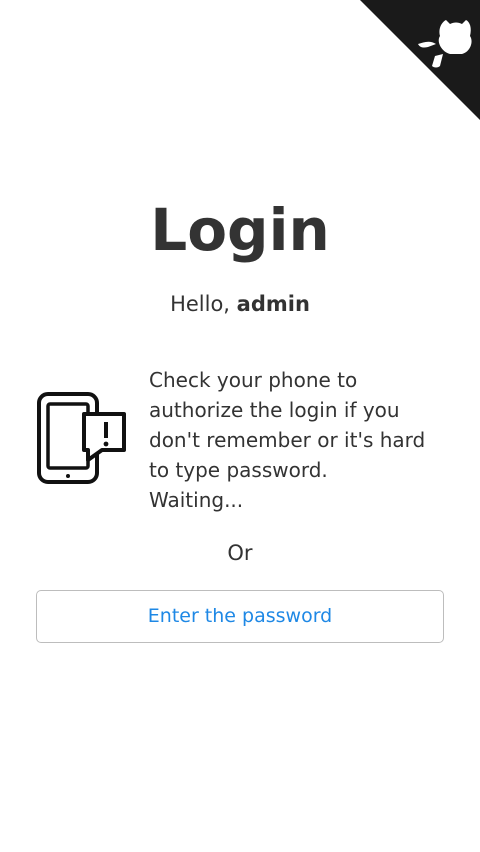 The width and height of the screenshot is (480, 852). Describe the element at coordinates (287, 440) in the screenshot. I see `message-line: don't remember or it's hard` at that location.